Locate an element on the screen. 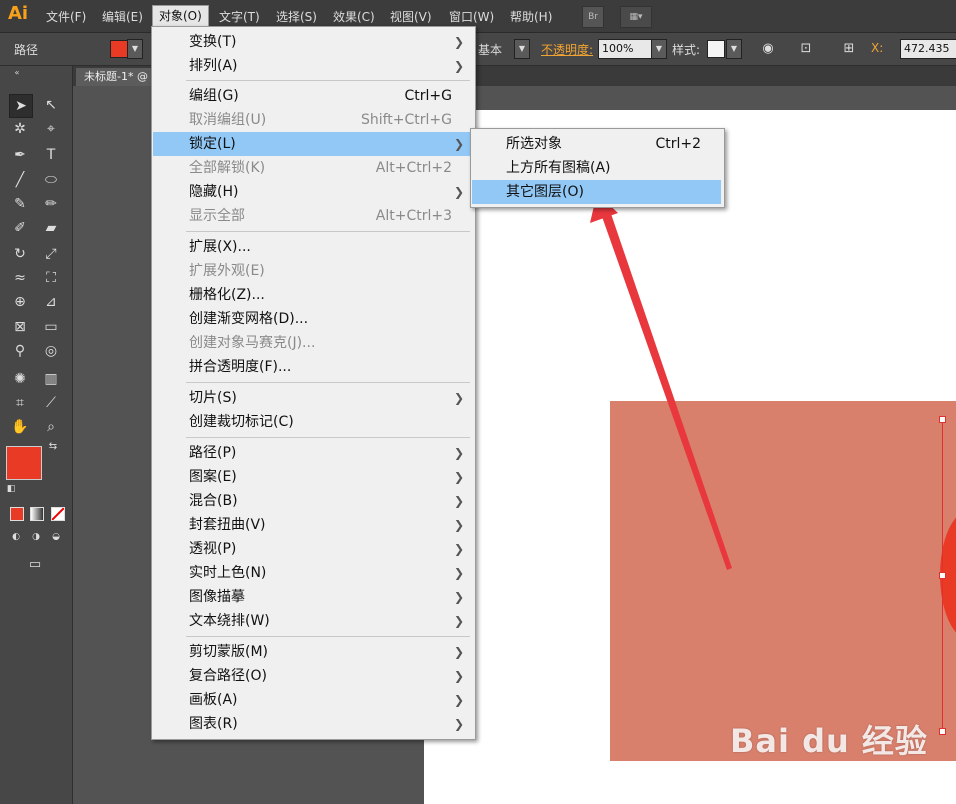 The width and height of the screenshot is (956, 804). menu-item-path: 路径(P) ❯ is located at coordinates (313, 453).